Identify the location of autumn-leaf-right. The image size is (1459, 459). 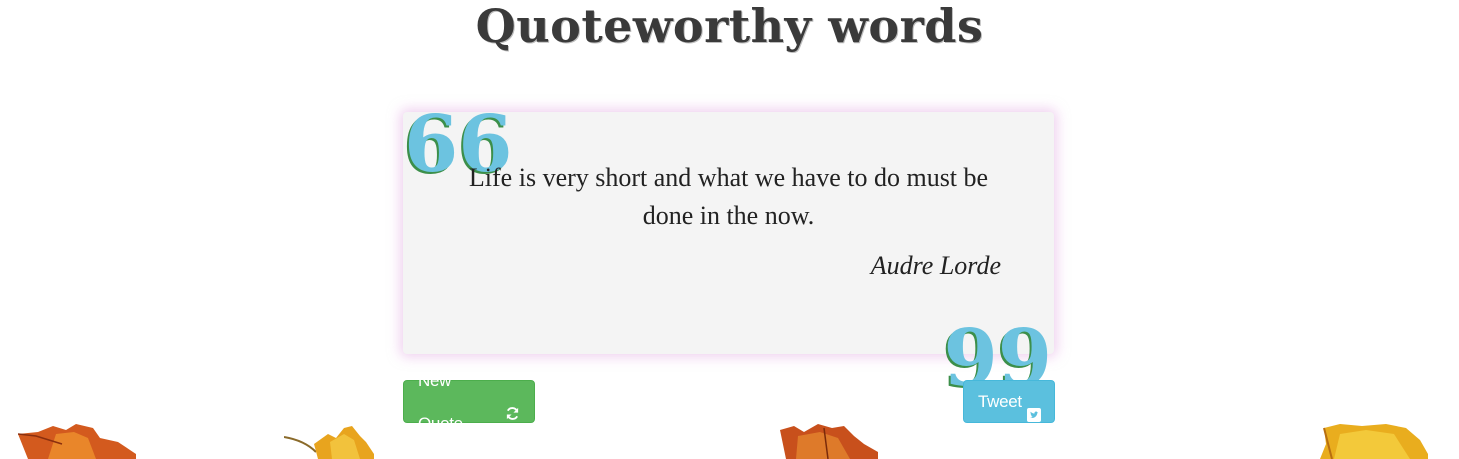
(1374, 441).